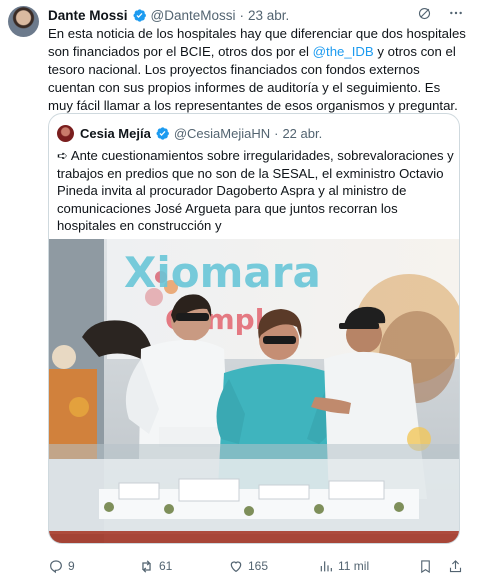  I want to click on share-button, so click(455, 566).